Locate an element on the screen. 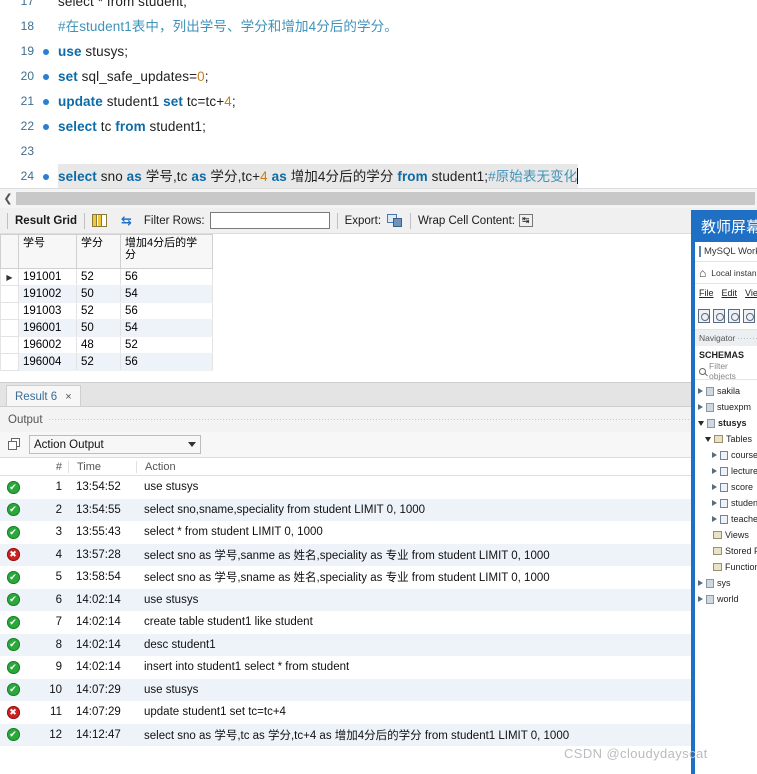 This screenshot has width=757, height=774. result-tab-6: Result 6 × is located at coordinates (43, 396).